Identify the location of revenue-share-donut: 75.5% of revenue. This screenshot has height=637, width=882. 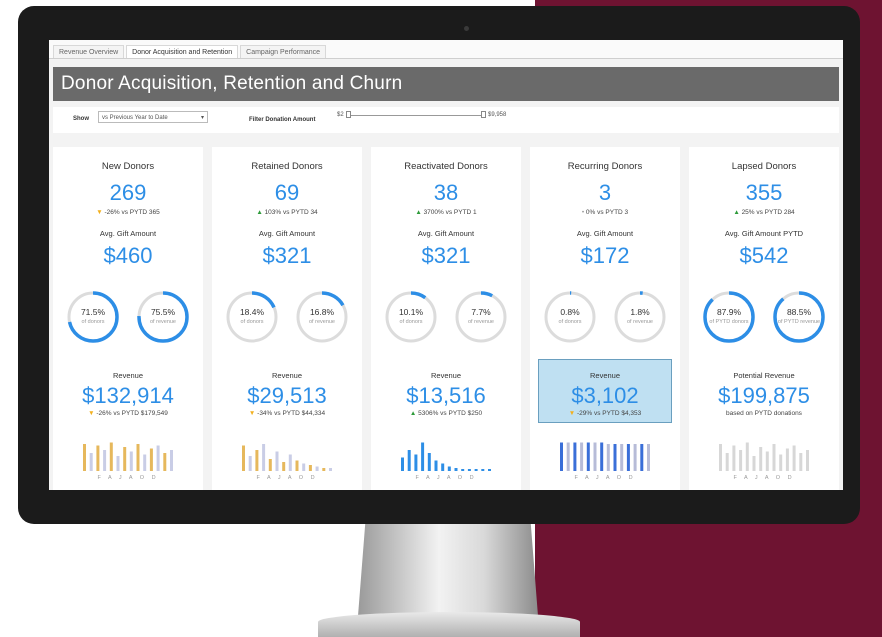
(163, 317).